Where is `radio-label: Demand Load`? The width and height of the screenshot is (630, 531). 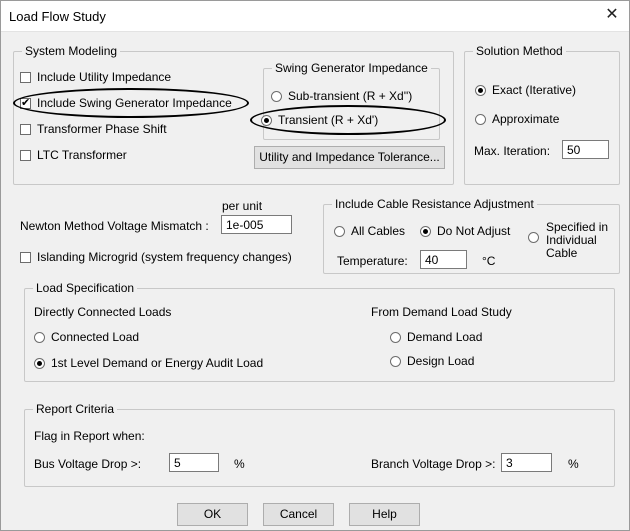 radio-label: Demand Load is located at coordinates (445, 337).